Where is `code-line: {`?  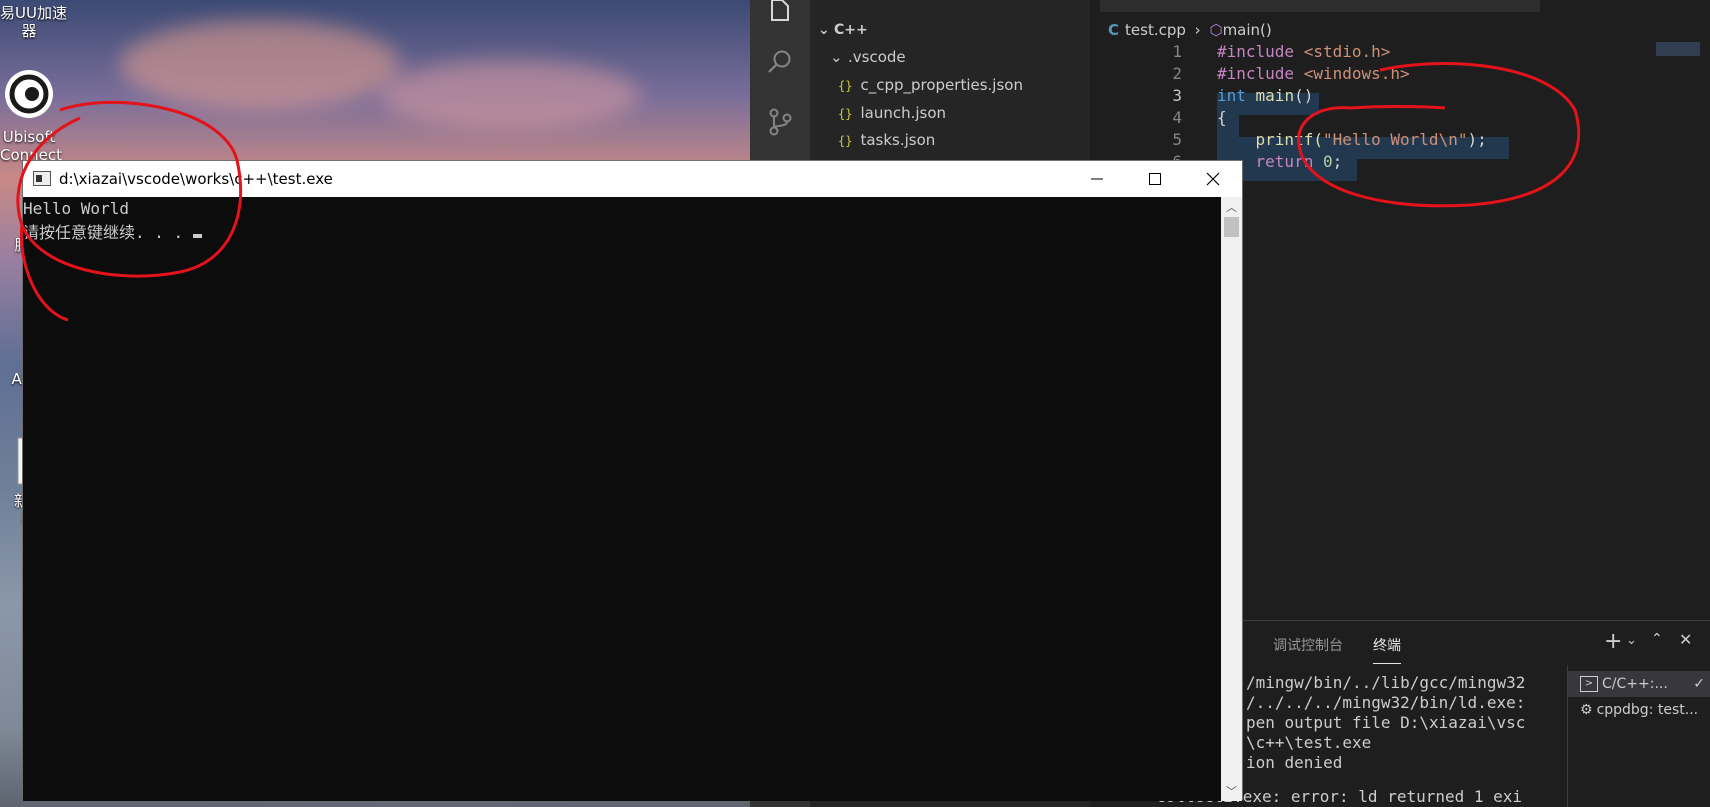
code-line: { is located at coordinates (1222, 117).